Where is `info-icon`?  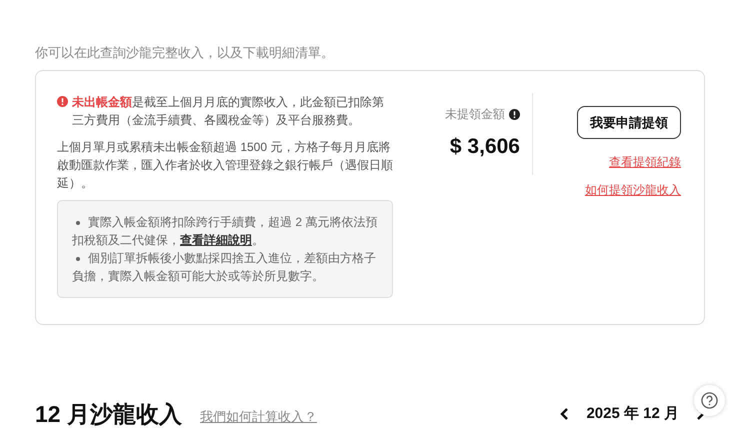
info-icon is located at coordinates (514, 114).